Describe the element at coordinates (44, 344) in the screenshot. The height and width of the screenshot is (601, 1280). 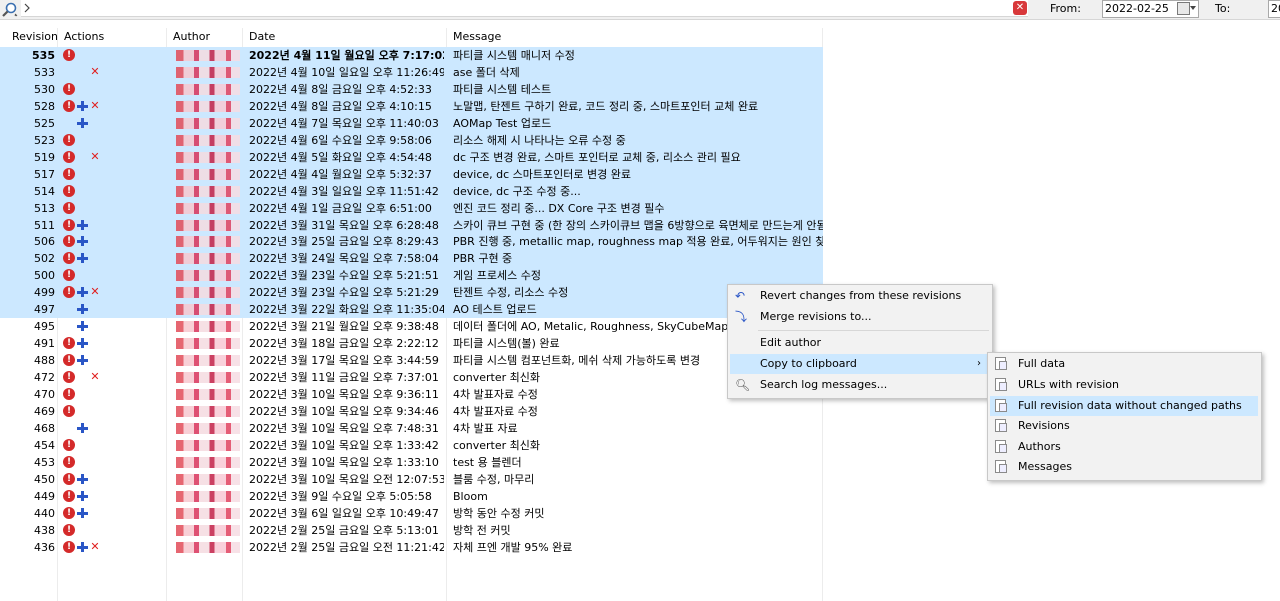
I see `revision-number: 491` at that location.